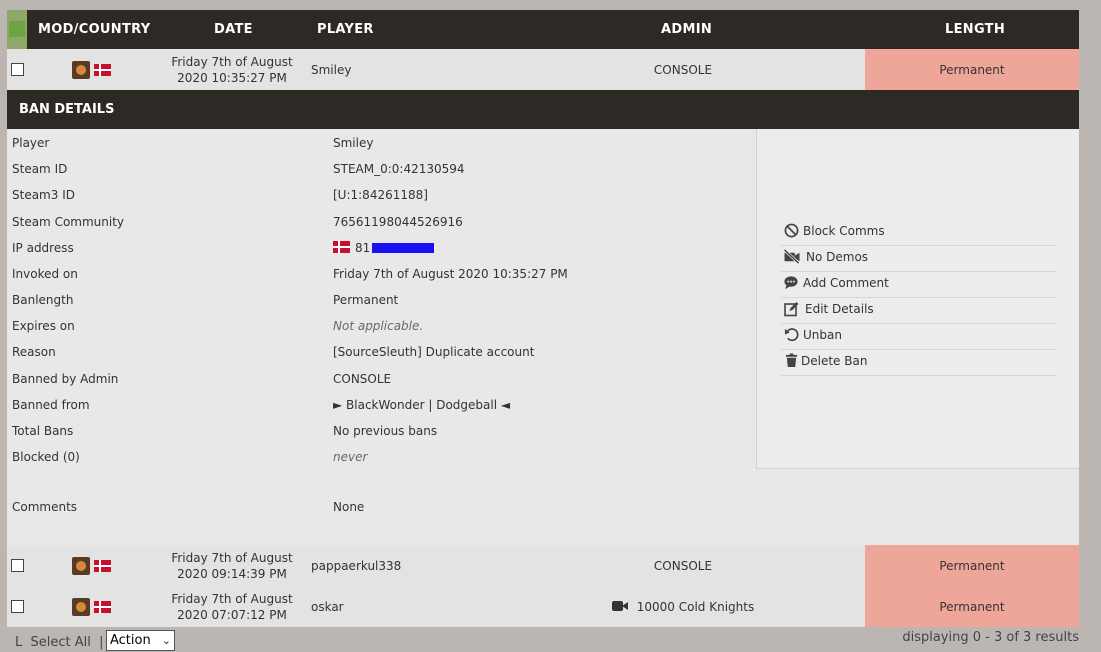 This screenshot has width=1101, height=652. Describe the element at coordinates (46, 457) in the screenshot. I see `label-blocked: Blocked (0)` at that location.